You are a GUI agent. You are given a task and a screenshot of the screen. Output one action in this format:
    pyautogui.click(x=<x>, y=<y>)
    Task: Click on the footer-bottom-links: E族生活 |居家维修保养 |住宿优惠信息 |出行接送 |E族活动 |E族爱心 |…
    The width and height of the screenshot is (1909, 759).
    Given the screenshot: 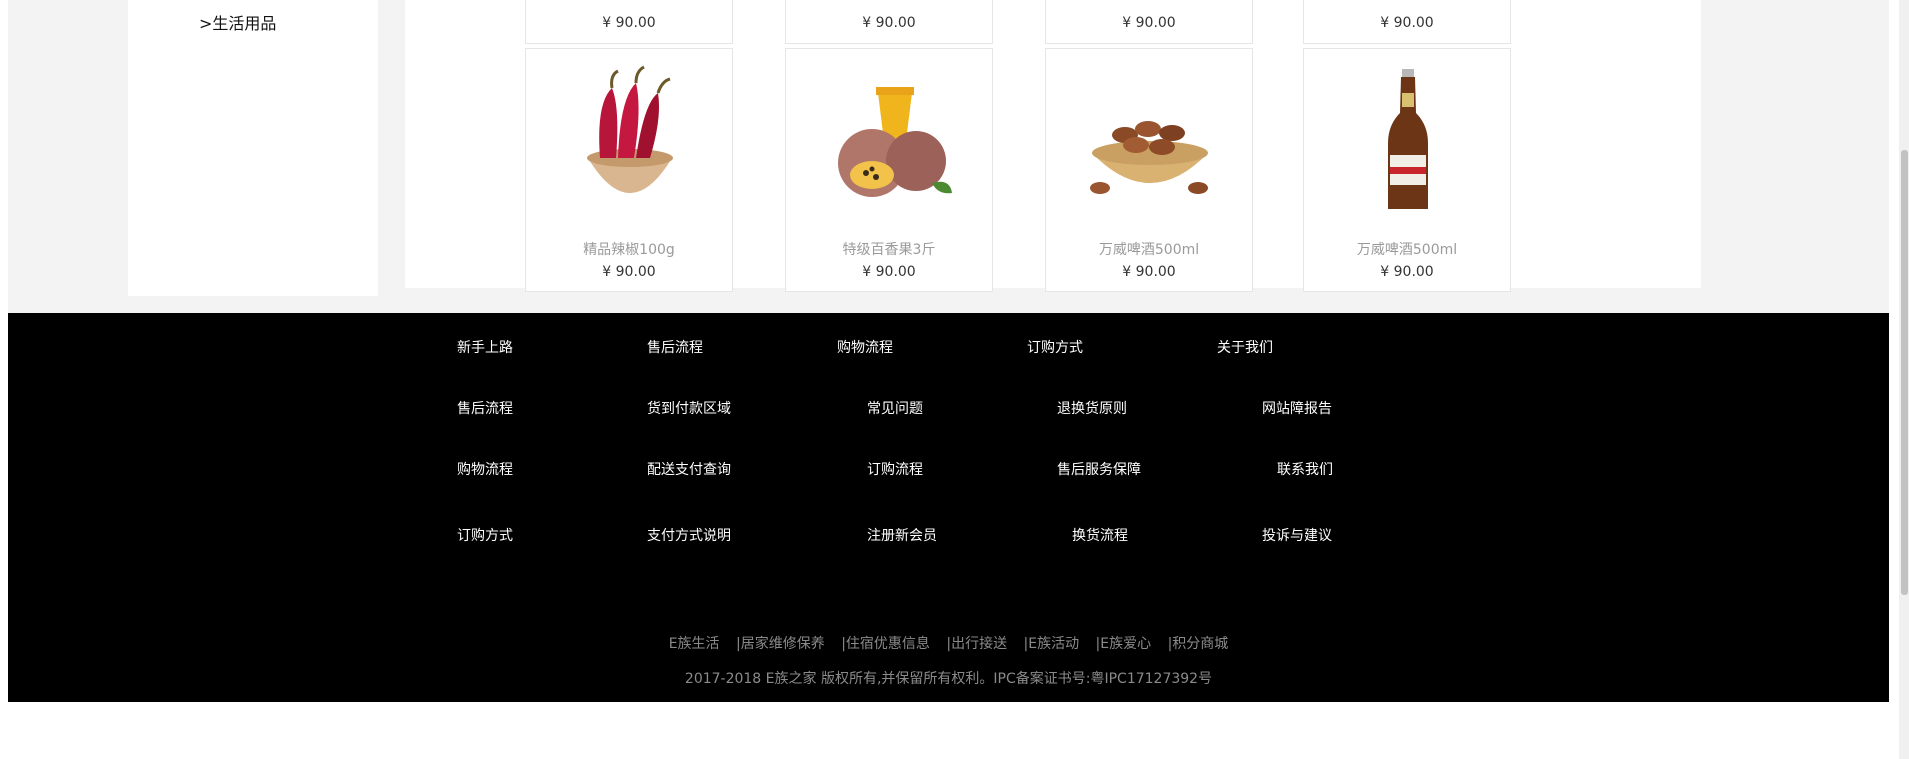 What is the action you would take?
    pyautogui.click(x=948, y=643)
    